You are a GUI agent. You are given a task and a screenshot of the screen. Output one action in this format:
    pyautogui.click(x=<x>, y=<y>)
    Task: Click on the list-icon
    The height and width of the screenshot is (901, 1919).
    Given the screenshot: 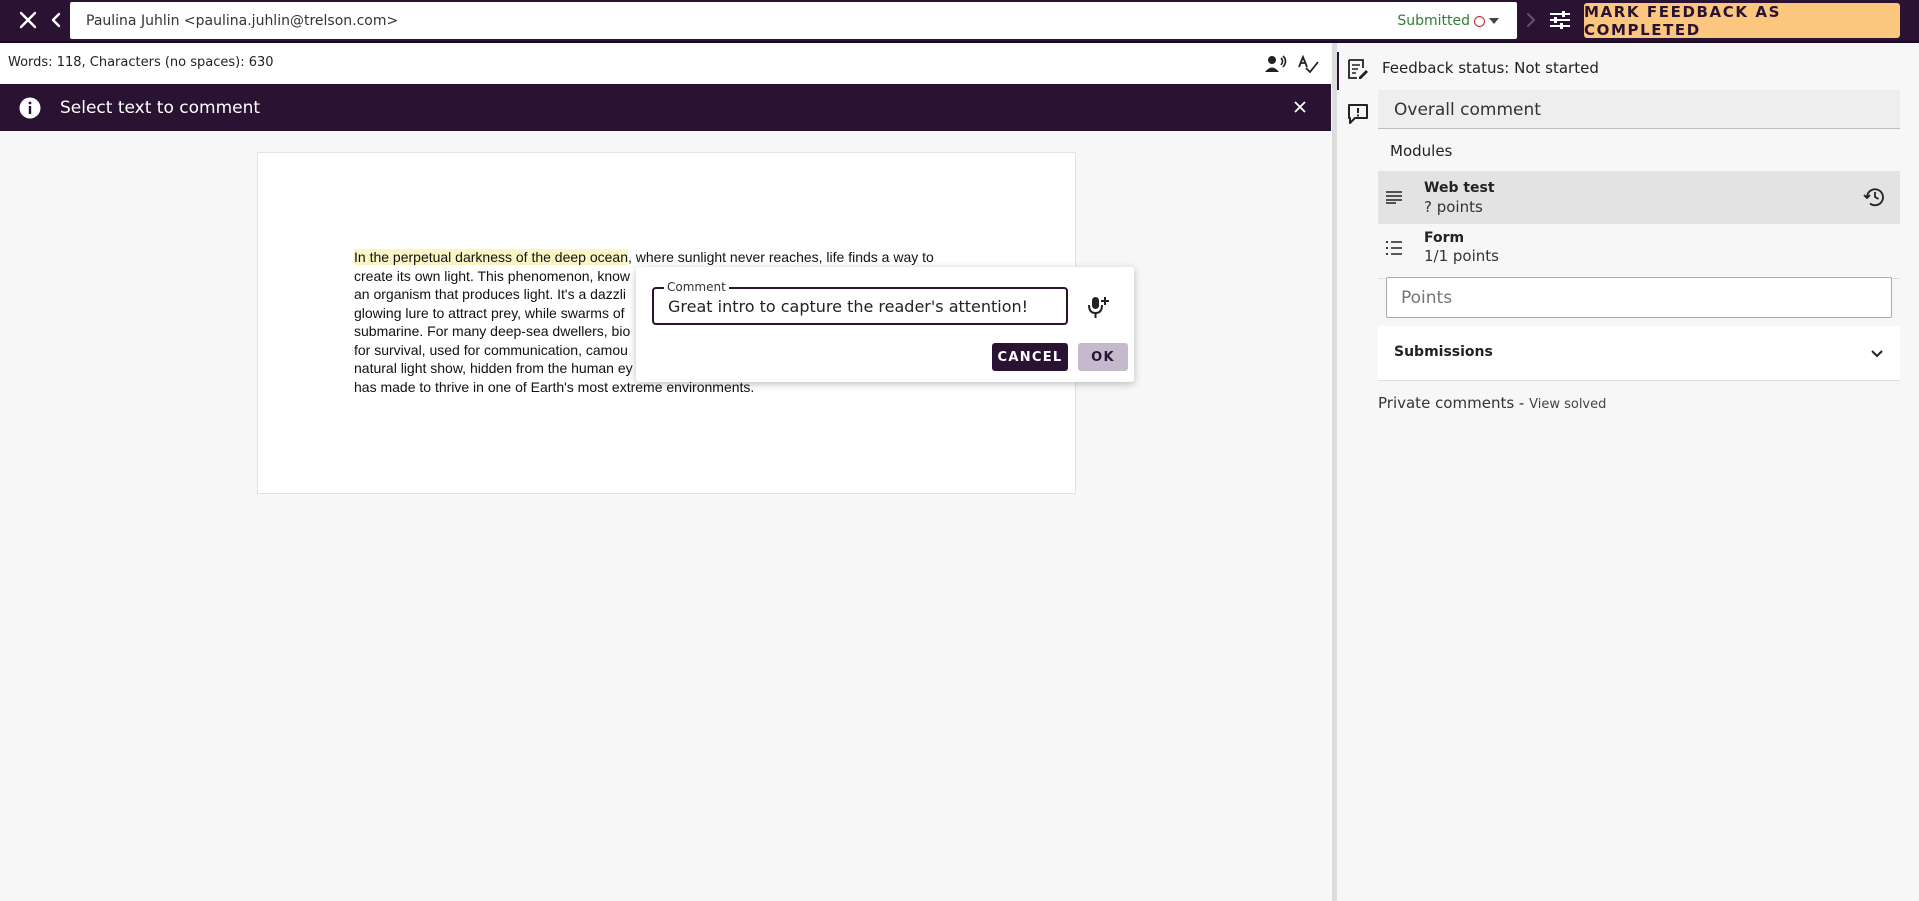 What is the action you would take?
    pyautogui.click(x=1394, y=248)
    